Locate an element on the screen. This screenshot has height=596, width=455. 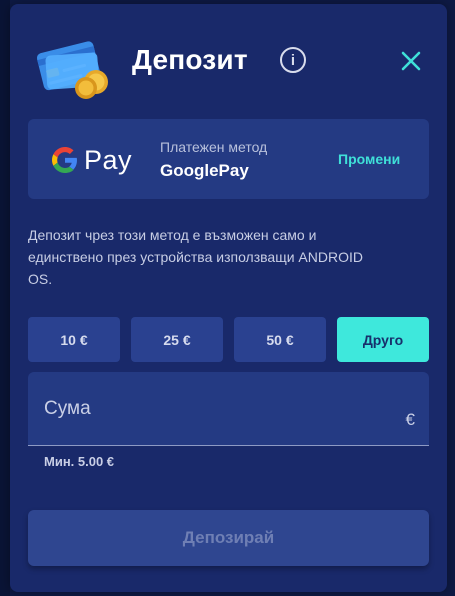
info-icon: i is located at coordinates (293, 60).